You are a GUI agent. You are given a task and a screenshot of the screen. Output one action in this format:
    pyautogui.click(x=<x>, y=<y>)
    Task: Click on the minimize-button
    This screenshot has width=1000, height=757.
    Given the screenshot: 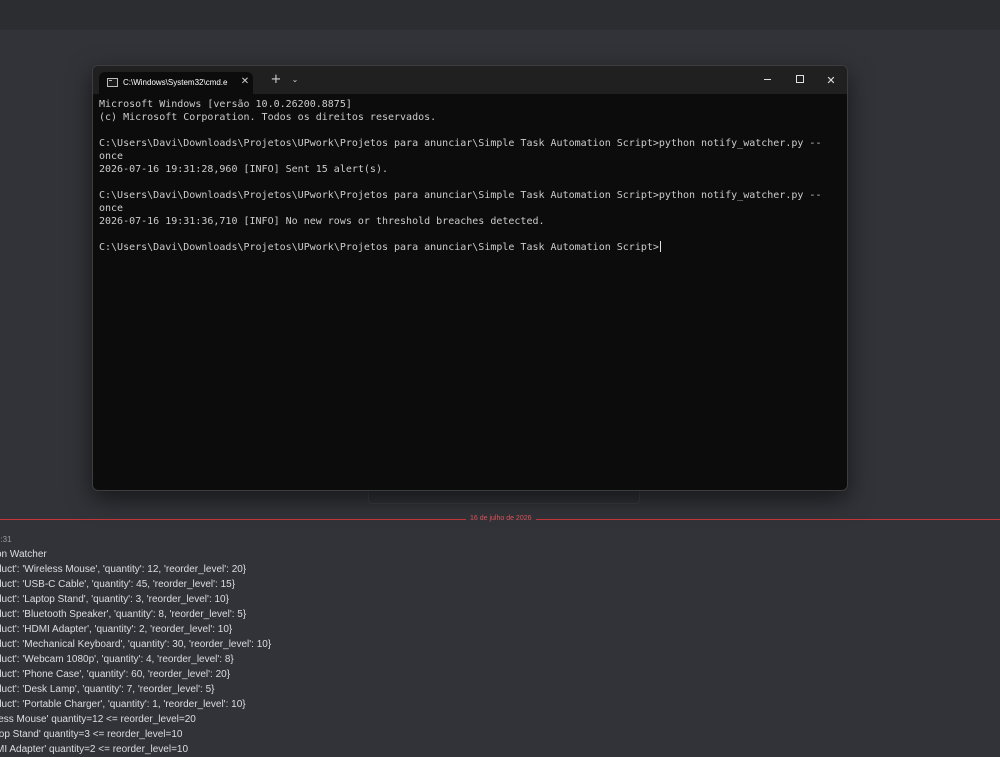 What is the action you would take?
    pyautogui.click(x=768, y=79)
    